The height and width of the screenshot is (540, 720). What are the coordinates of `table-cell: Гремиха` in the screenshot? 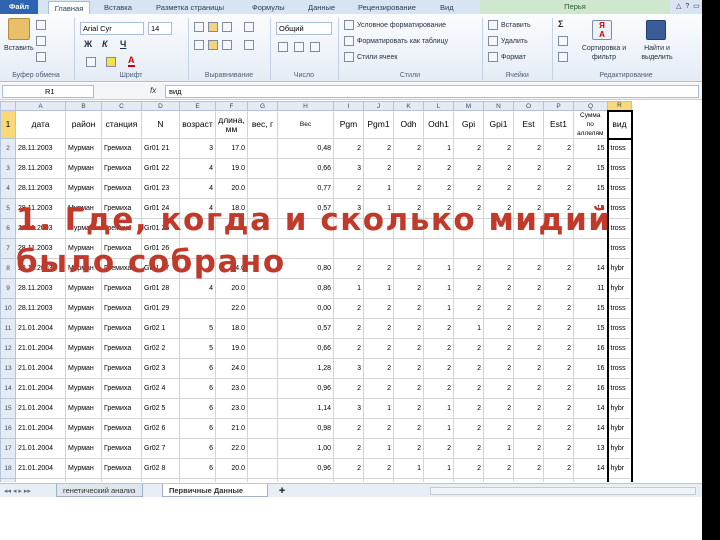 It's located at (121, 388).